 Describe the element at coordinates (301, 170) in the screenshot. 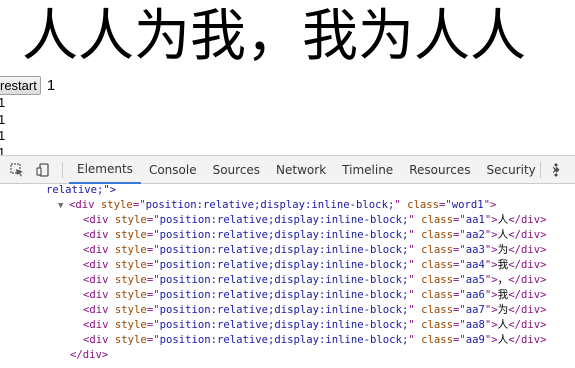

I see `tab-network: Network` at that location.